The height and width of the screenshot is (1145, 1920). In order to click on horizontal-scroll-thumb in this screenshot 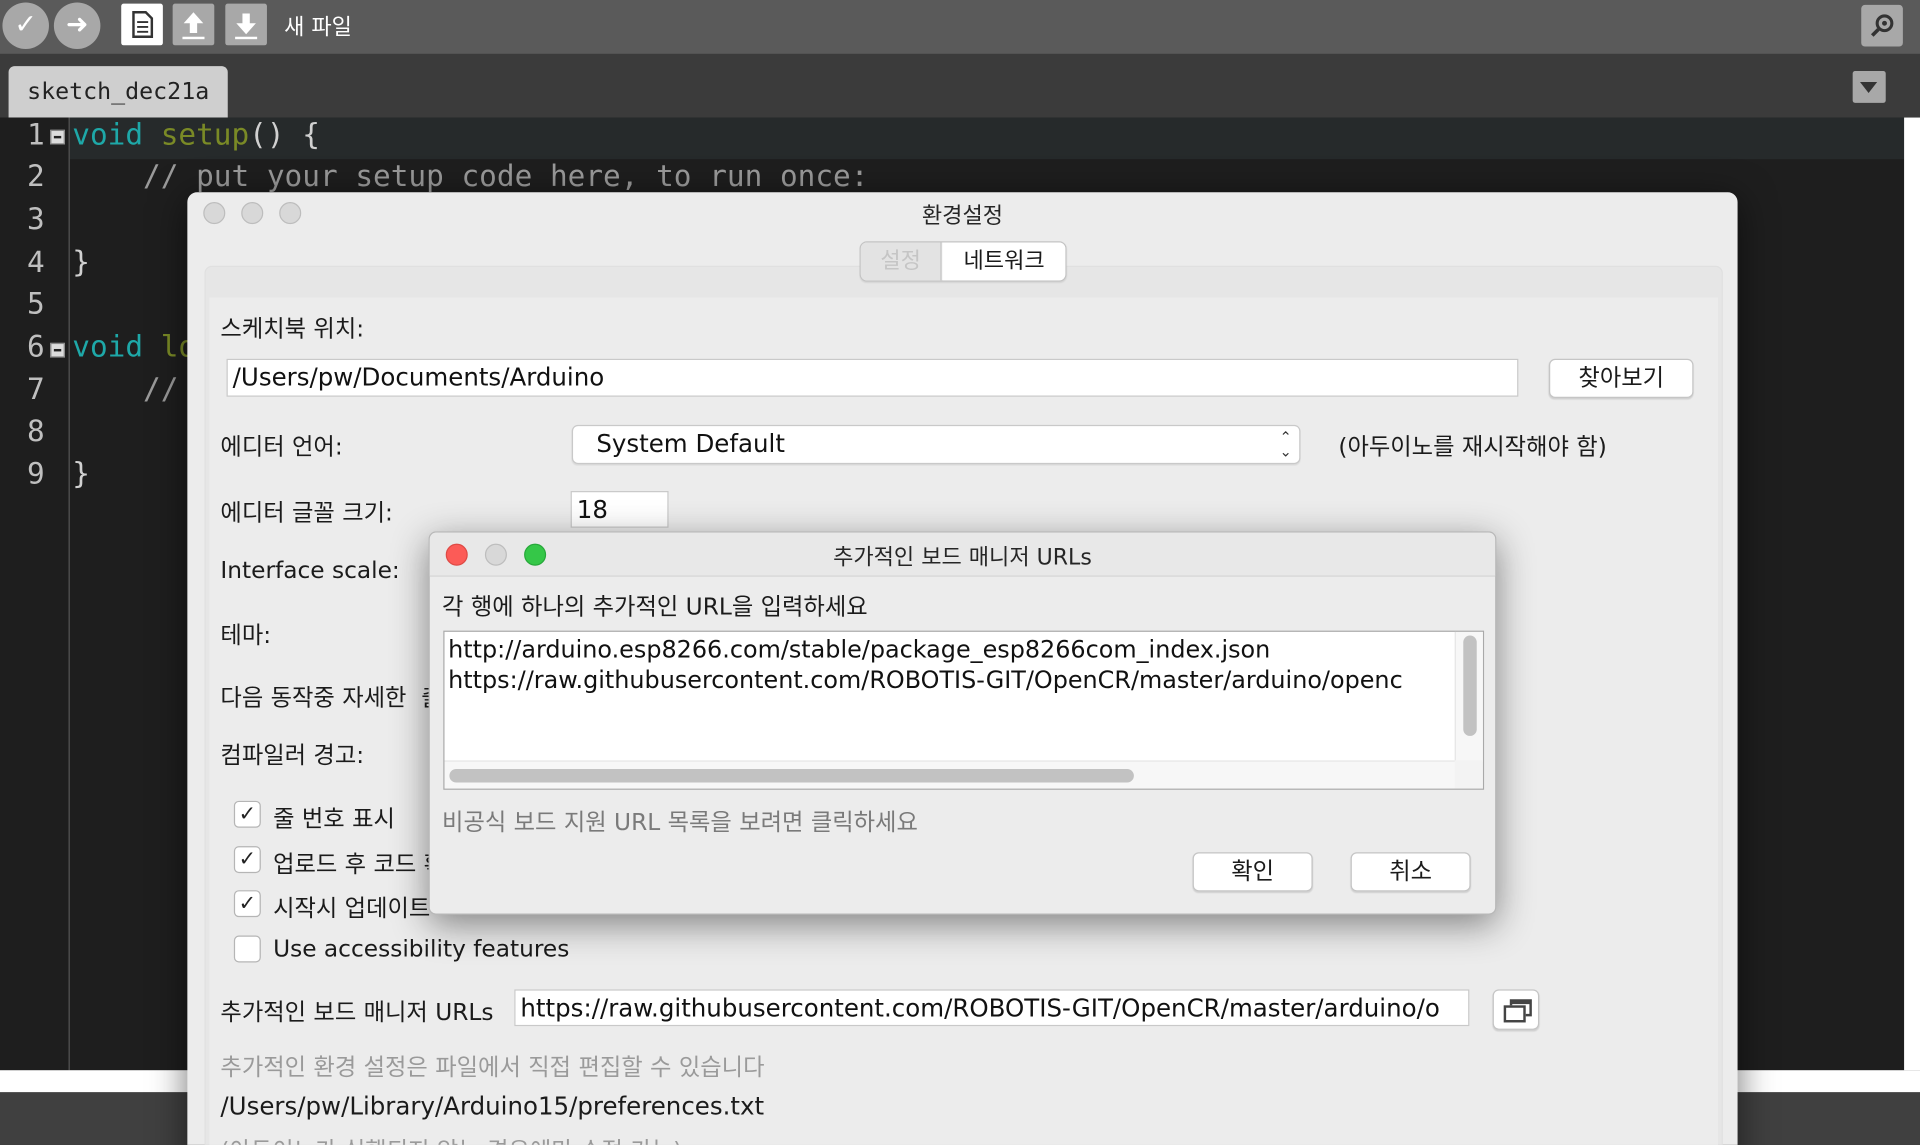, I will do `click(791, 775)`.